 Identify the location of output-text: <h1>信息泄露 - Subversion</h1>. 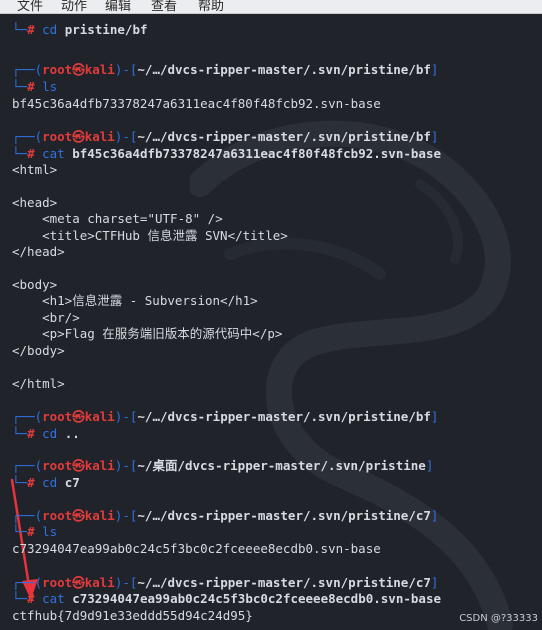
(135, 300).